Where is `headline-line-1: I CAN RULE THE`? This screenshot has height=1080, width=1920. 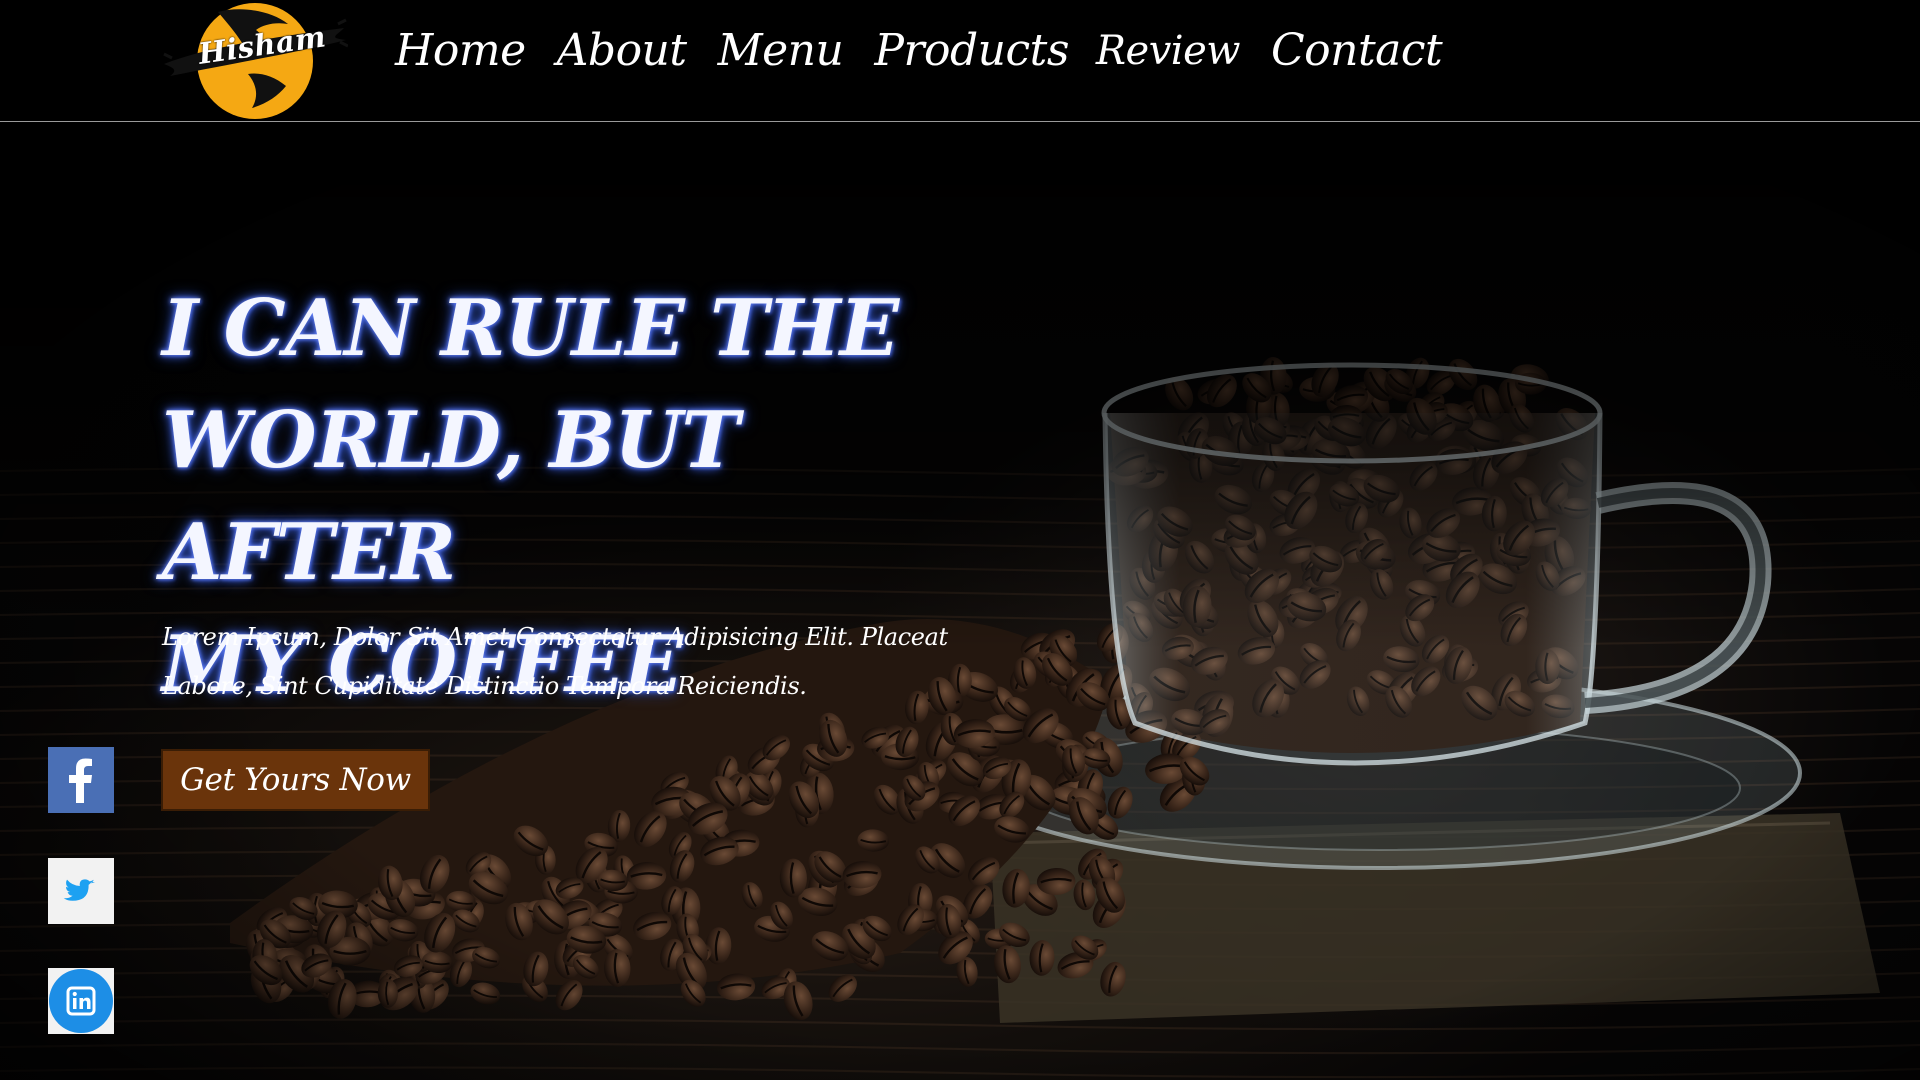
headline-line-1: I CAN RULE THE is located at coordinates (530, 328).